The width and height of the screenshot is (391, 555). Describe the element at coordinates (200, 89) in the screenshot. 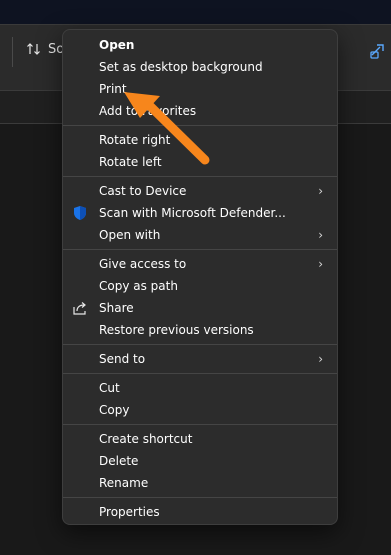

I see `menu-item-print: Print` at that location.